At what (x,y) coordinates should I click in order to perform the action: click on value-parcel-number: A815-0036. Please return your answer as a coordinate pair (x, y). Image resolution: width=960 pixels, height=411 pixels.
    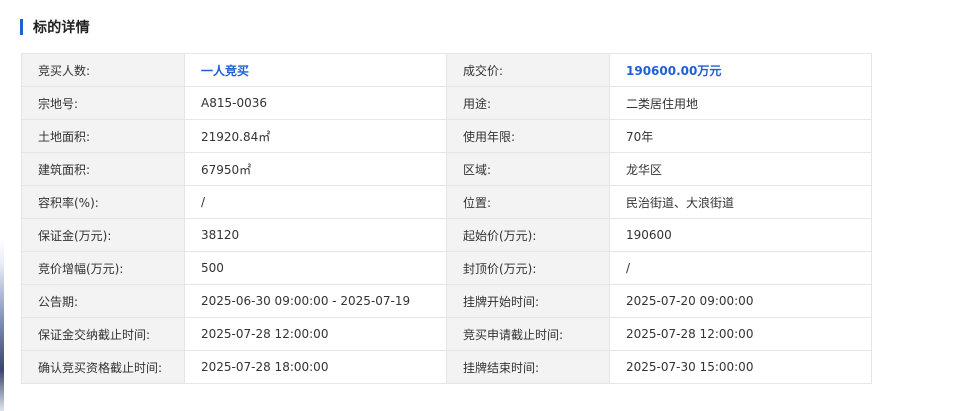
    Looking at the image, I should click on (315, 103).